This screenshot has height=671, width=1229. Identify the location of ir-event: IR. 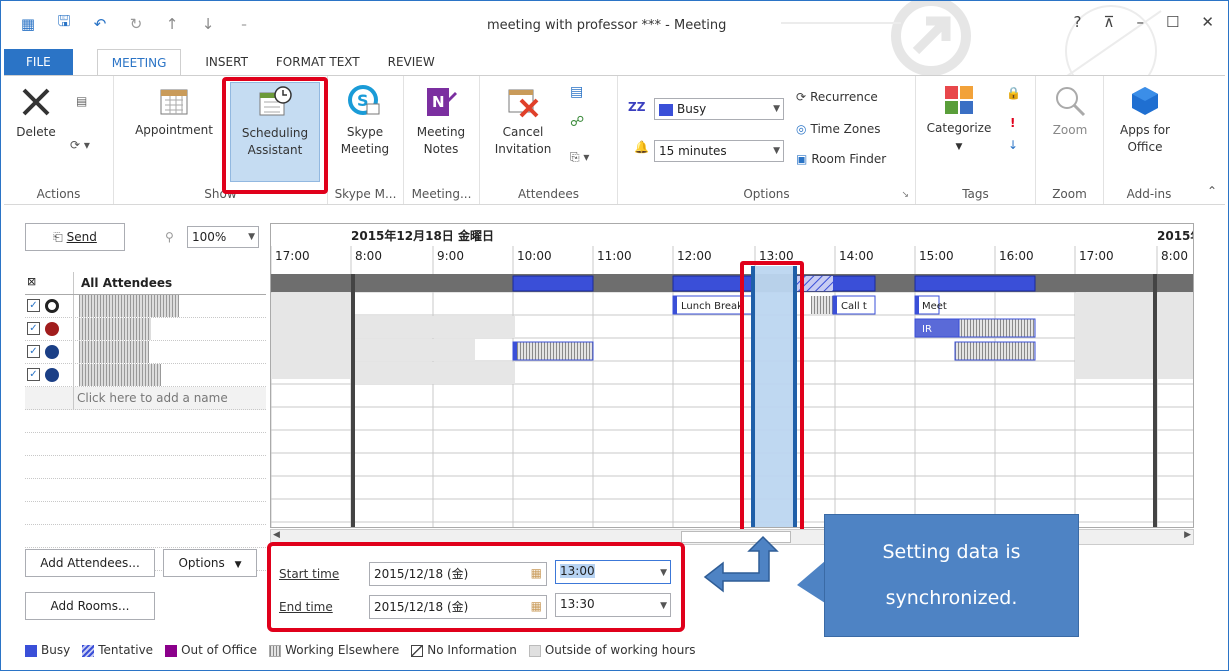
(927, 329).